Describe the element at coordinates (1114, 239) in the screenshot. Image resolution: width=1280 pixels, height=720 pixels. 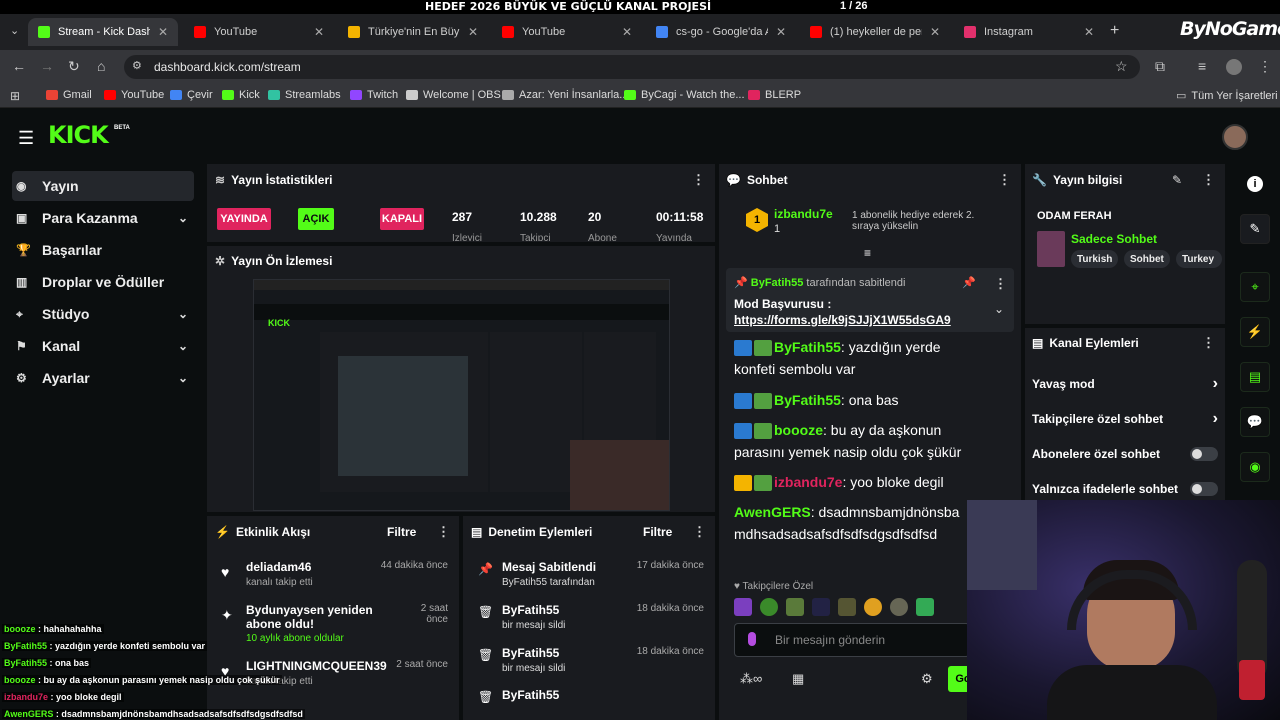
I see `category-name: Sadece Sohbet` at that location.